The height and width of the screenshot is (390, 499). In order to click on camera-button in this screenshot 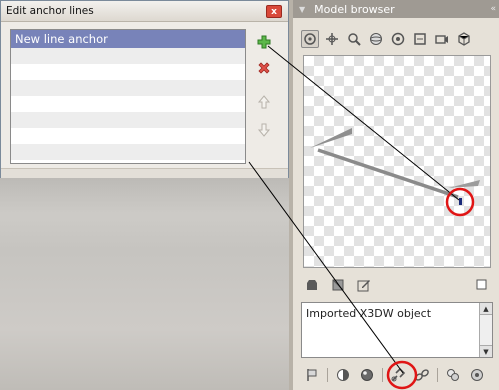, I will do `click(442, 39)`.